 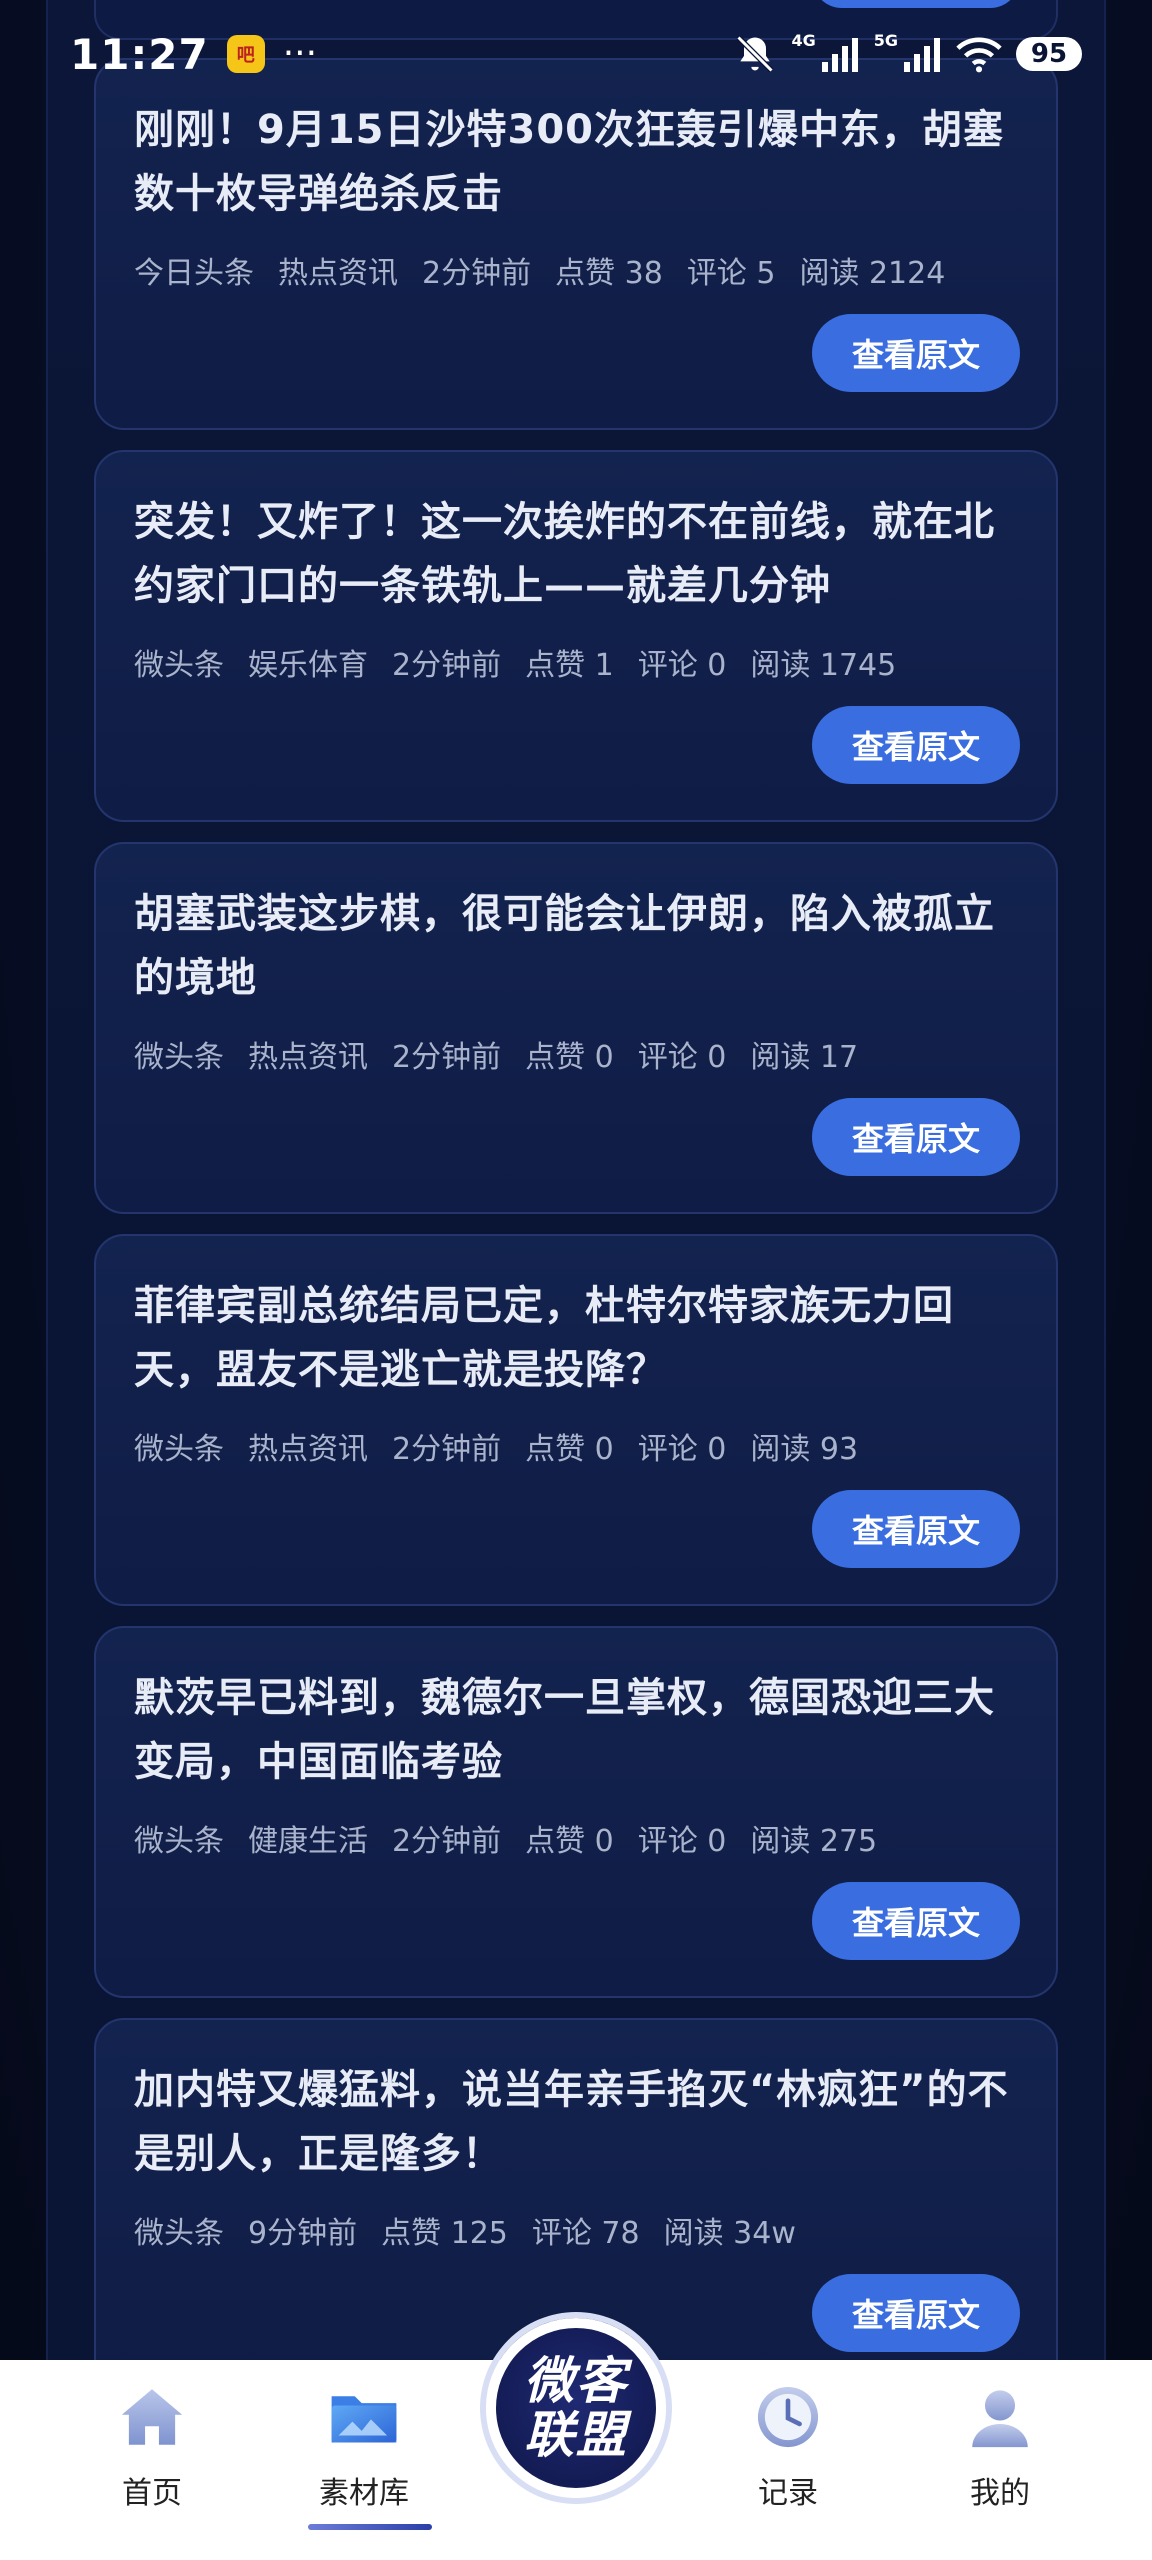 I want to click on news-meta: 微头条 热点资讯 2分钟前 点赞 0 评论 0 阅读 93, so click(x=576, y=1446).